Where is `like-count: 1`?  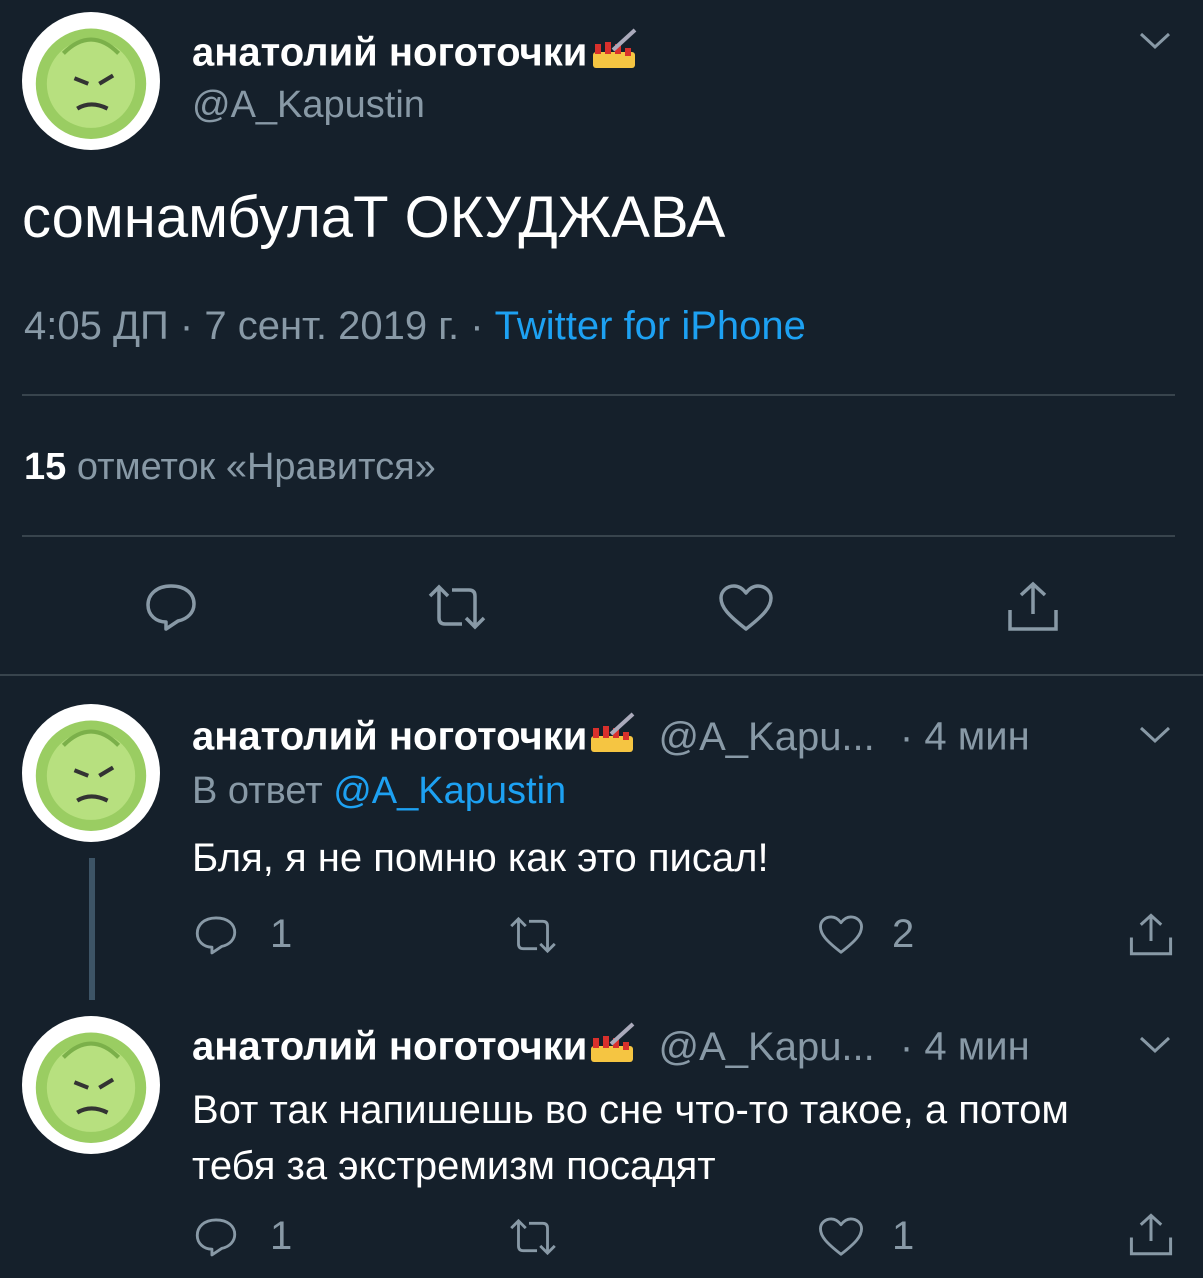 like-count: 1 is located at coordinates (903, 1236).